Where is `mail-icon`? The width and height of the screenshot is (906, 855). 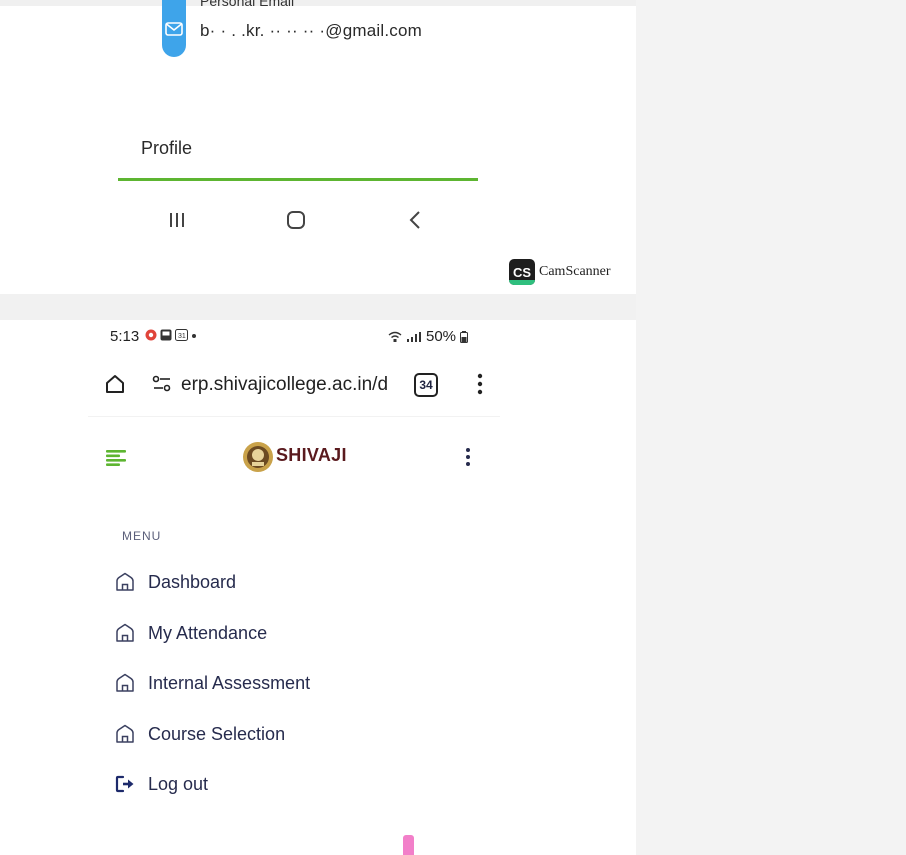 mail-icon is located at coordinates (174, 28).